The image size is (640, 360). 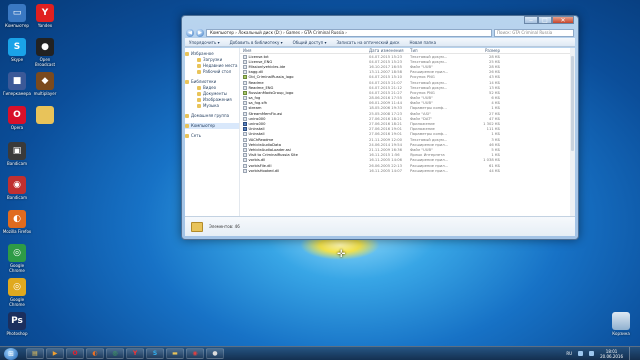 What do you see at coordinates (306, 50) in the screenshot?
I see `column-name: Имя` at bounding box center [306, 50].